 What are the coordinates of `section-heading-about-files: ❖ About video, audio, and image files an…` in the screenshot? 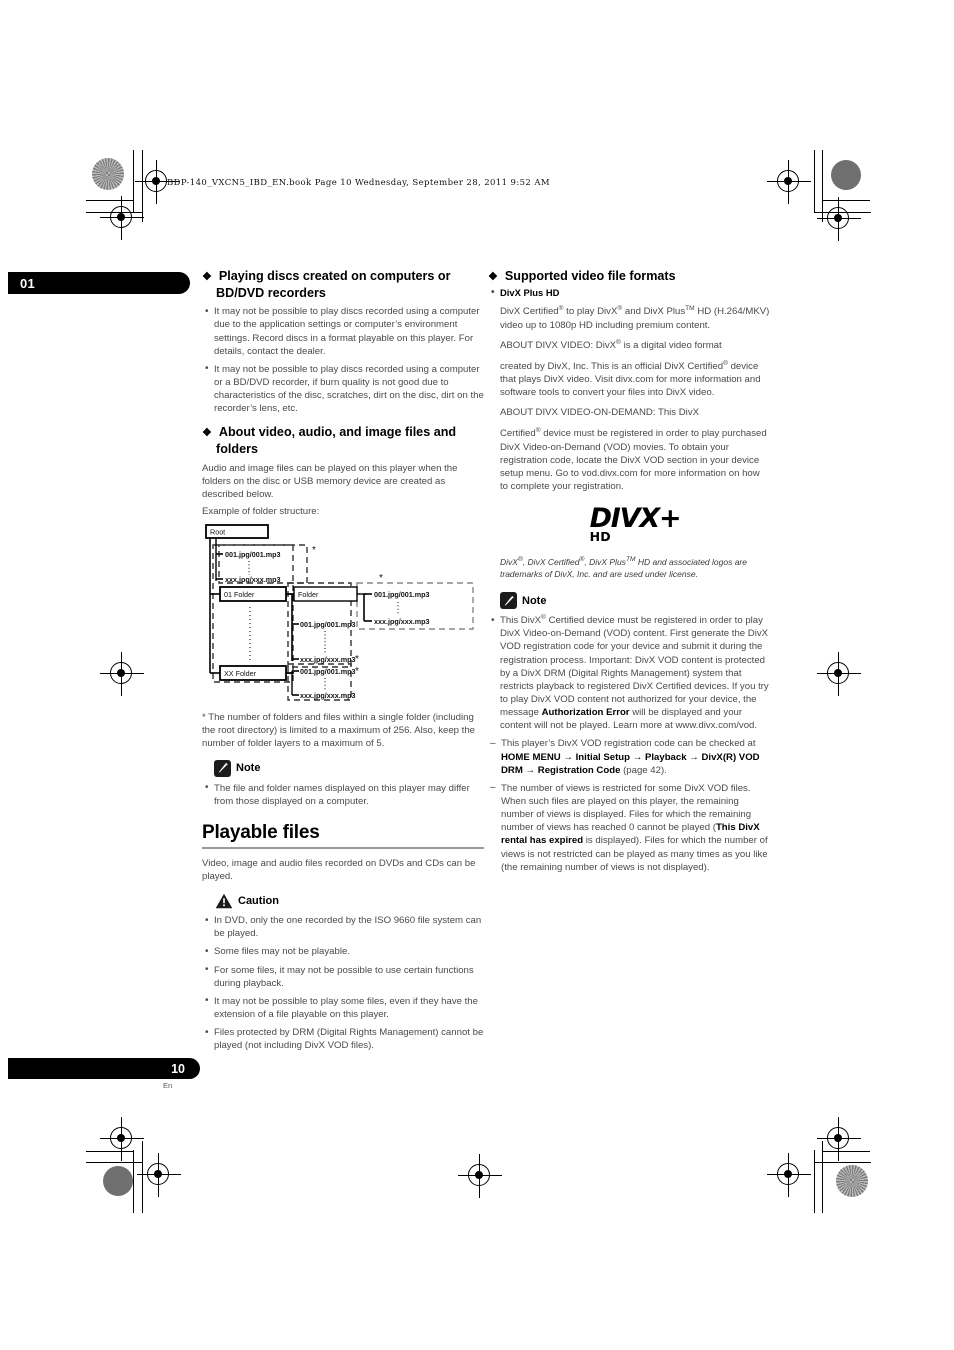 It's located at (329, 440).